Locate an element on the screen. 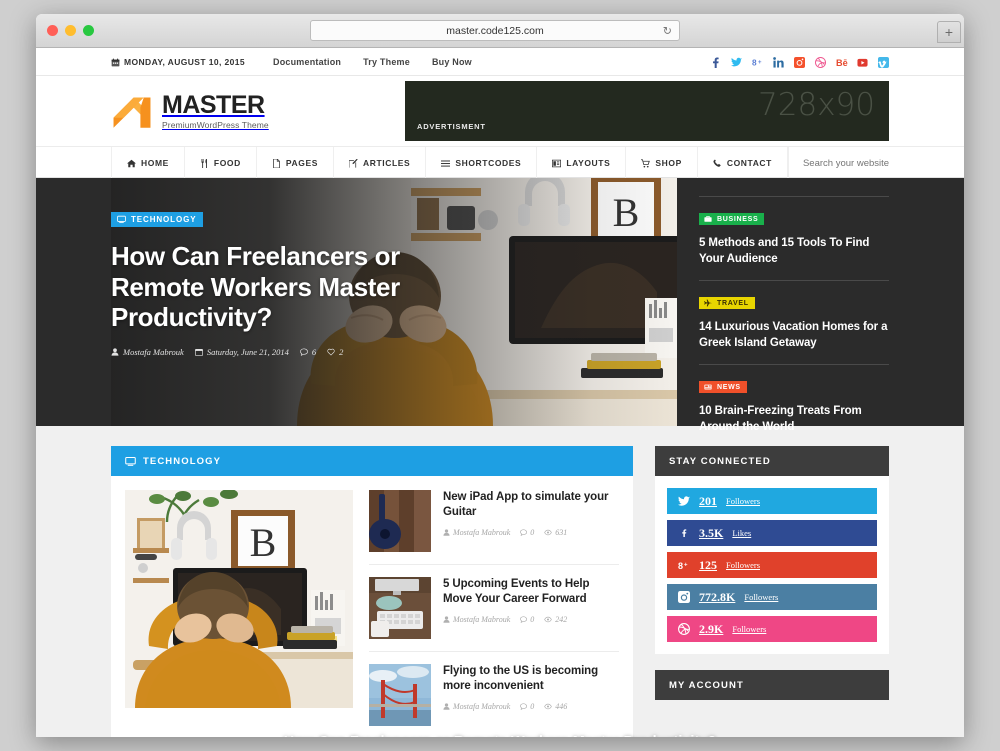 This screenshot has width=1000, height=751. nav-label: ARTICLES is located at coordinates (387, 163).